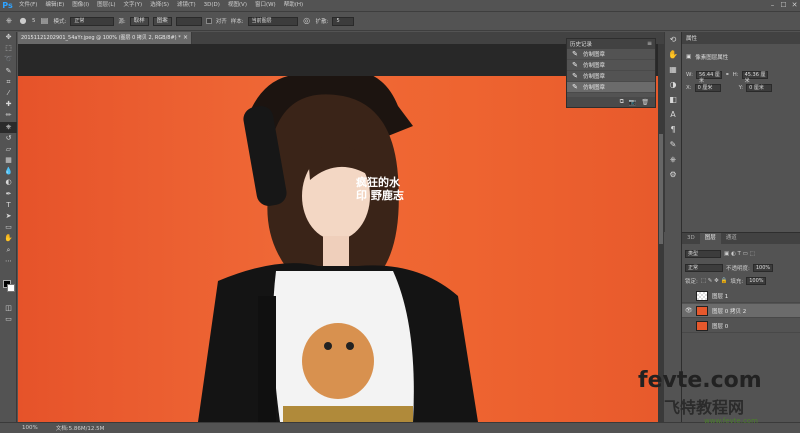 The height and width of the screenshot is (433, 800). I want to click on menu-image: 图像(I), so click(80, 5).